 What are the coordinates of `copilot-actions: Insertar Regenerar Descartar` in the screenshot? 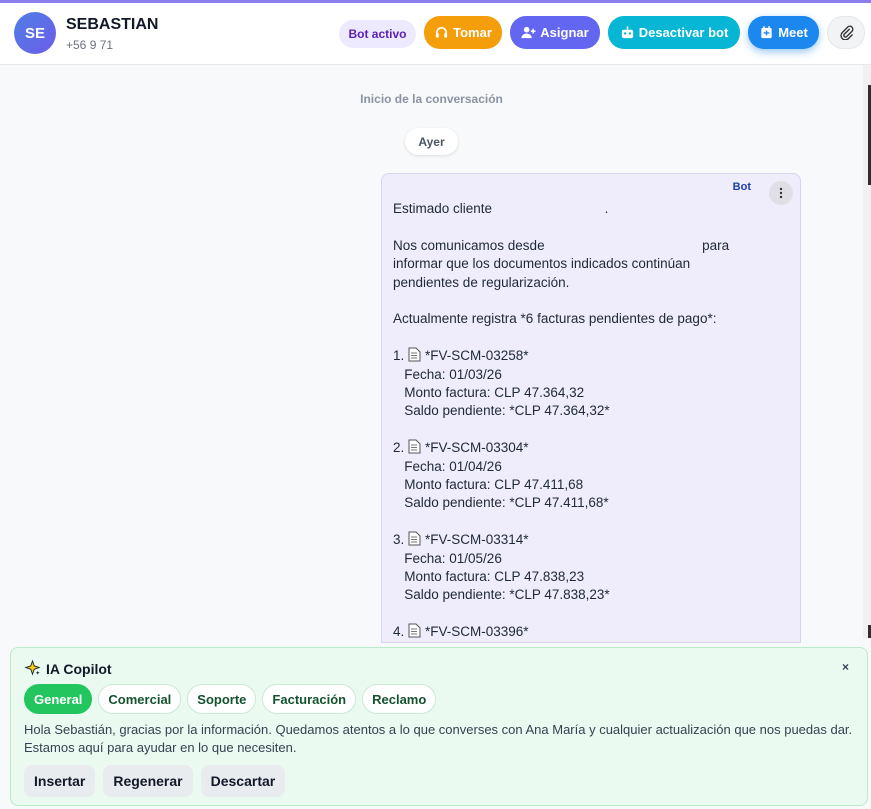 It's located at (155, 781).